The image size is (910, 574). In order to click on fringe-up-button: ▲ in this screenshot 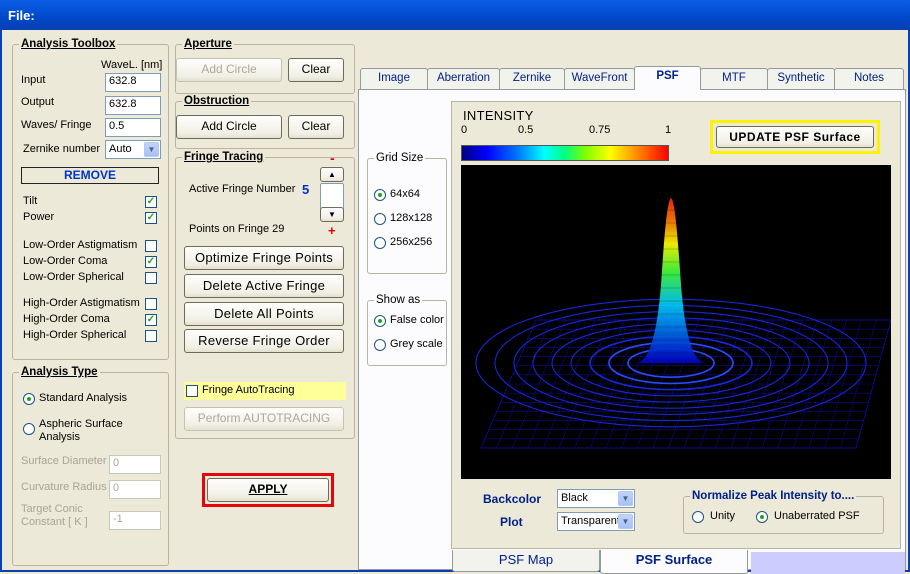, I will do `click(332, 174)`.